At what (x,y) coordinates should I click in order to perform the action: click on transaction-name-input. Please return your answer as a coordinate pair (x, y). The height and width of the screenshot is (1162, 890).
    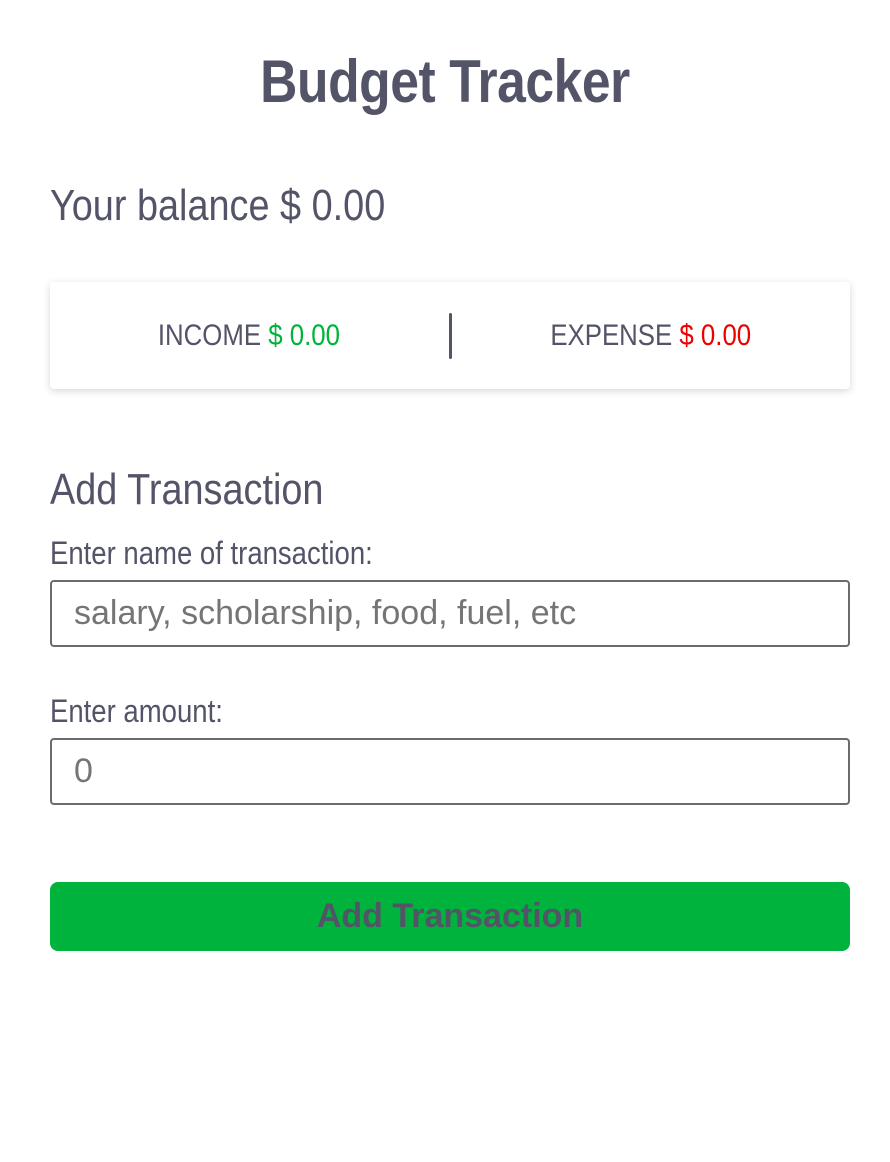
    Looking at the image, I should click on (450, 613).